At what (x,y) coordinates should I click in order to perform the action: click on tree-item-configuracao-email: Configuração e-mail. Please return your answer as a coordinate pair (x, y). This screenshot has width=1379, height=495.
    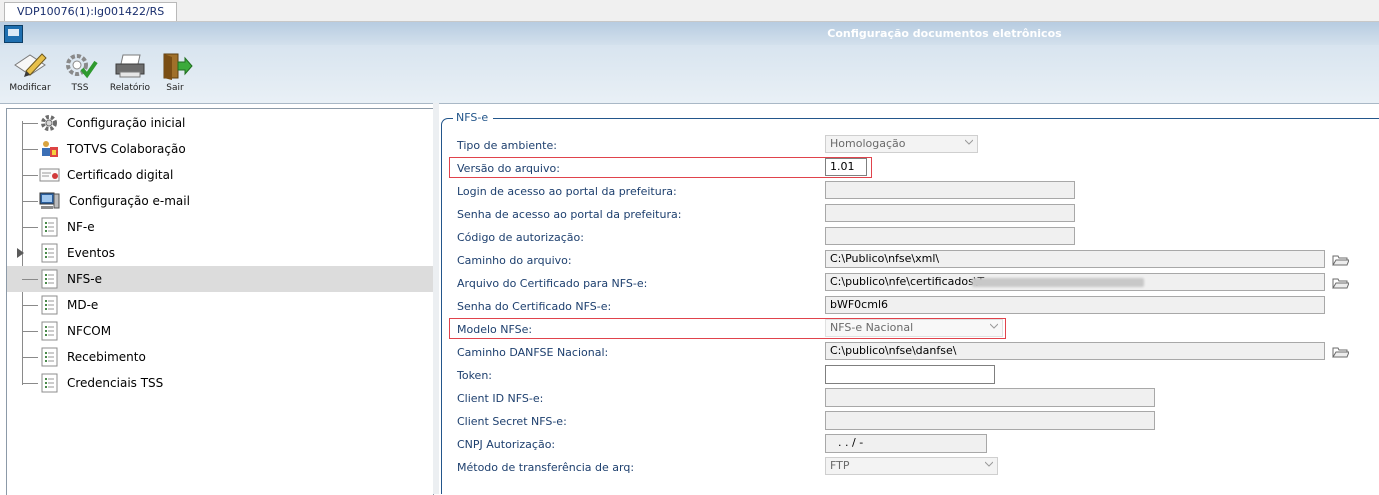
    Looking at the image, I should click on (220, 201).